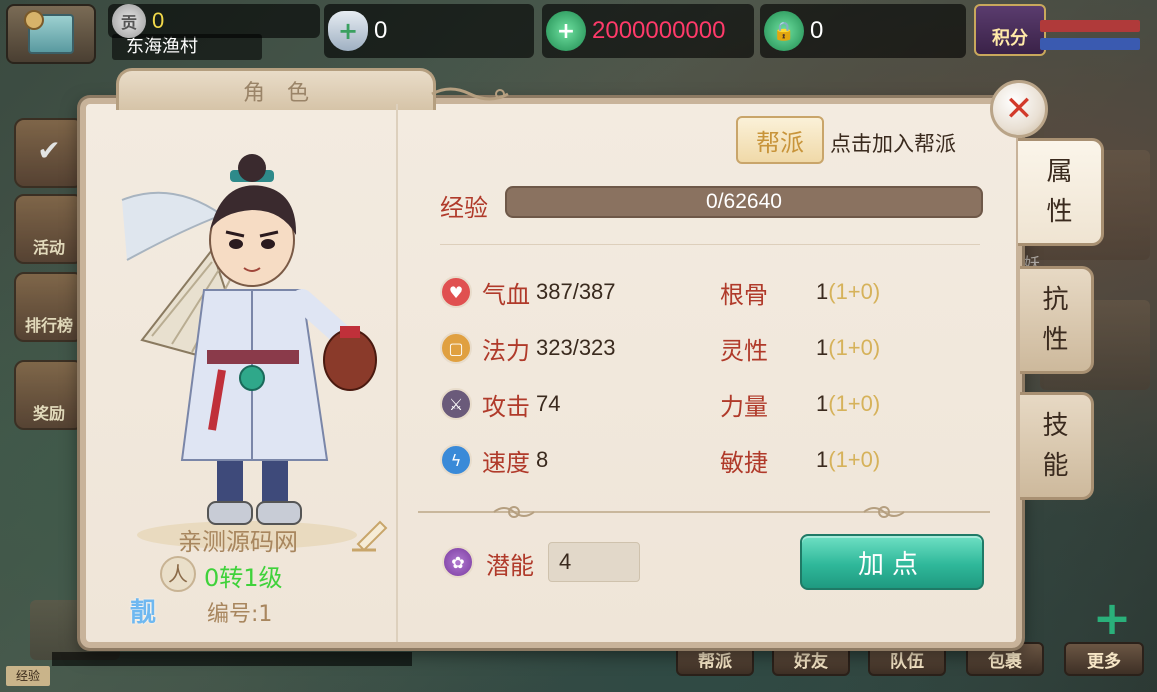  Describe the element at coordinates (506, 406) in the screenshot. I see `stat-name: 攻击` at that location.